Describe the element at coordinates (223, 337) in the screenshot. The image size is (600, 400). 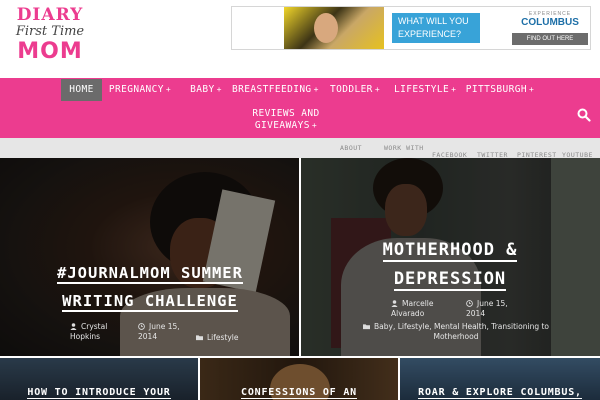
I see `category-link: Lifestyle` at that location.